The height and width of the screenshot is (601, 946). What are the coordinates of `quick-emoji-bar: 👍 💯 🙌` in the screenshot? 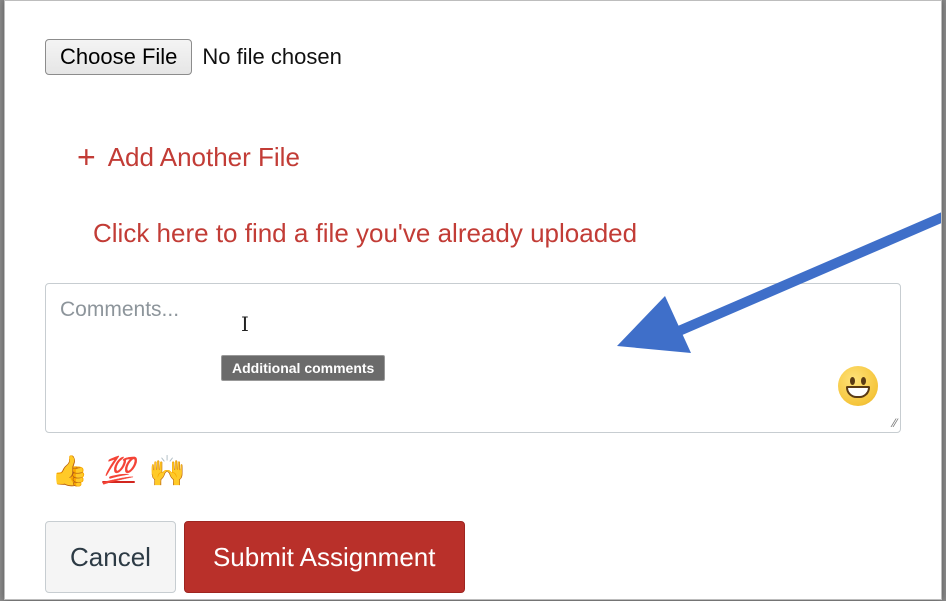 It's located at (118, 472).